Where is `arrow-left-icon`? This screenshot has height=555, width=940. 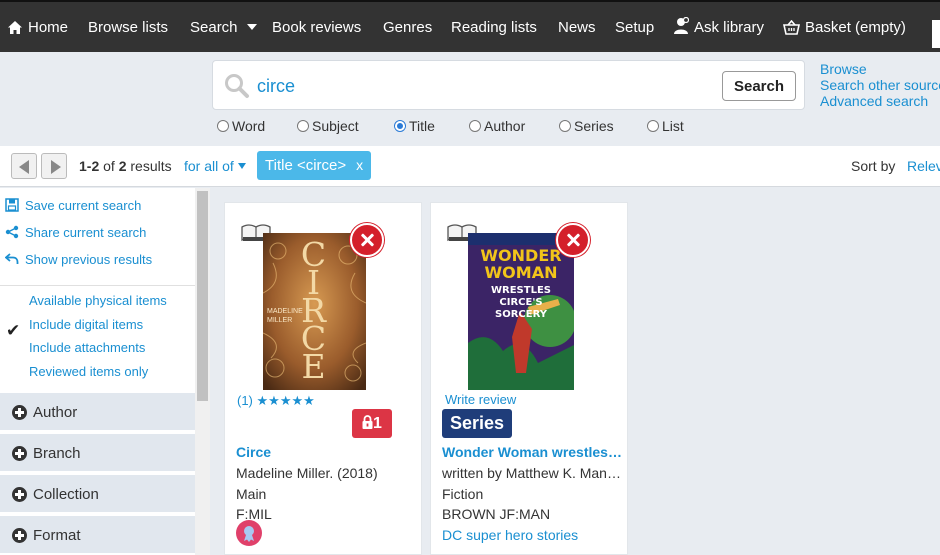 arrow-left-icon is located at coordinates (24, 167).